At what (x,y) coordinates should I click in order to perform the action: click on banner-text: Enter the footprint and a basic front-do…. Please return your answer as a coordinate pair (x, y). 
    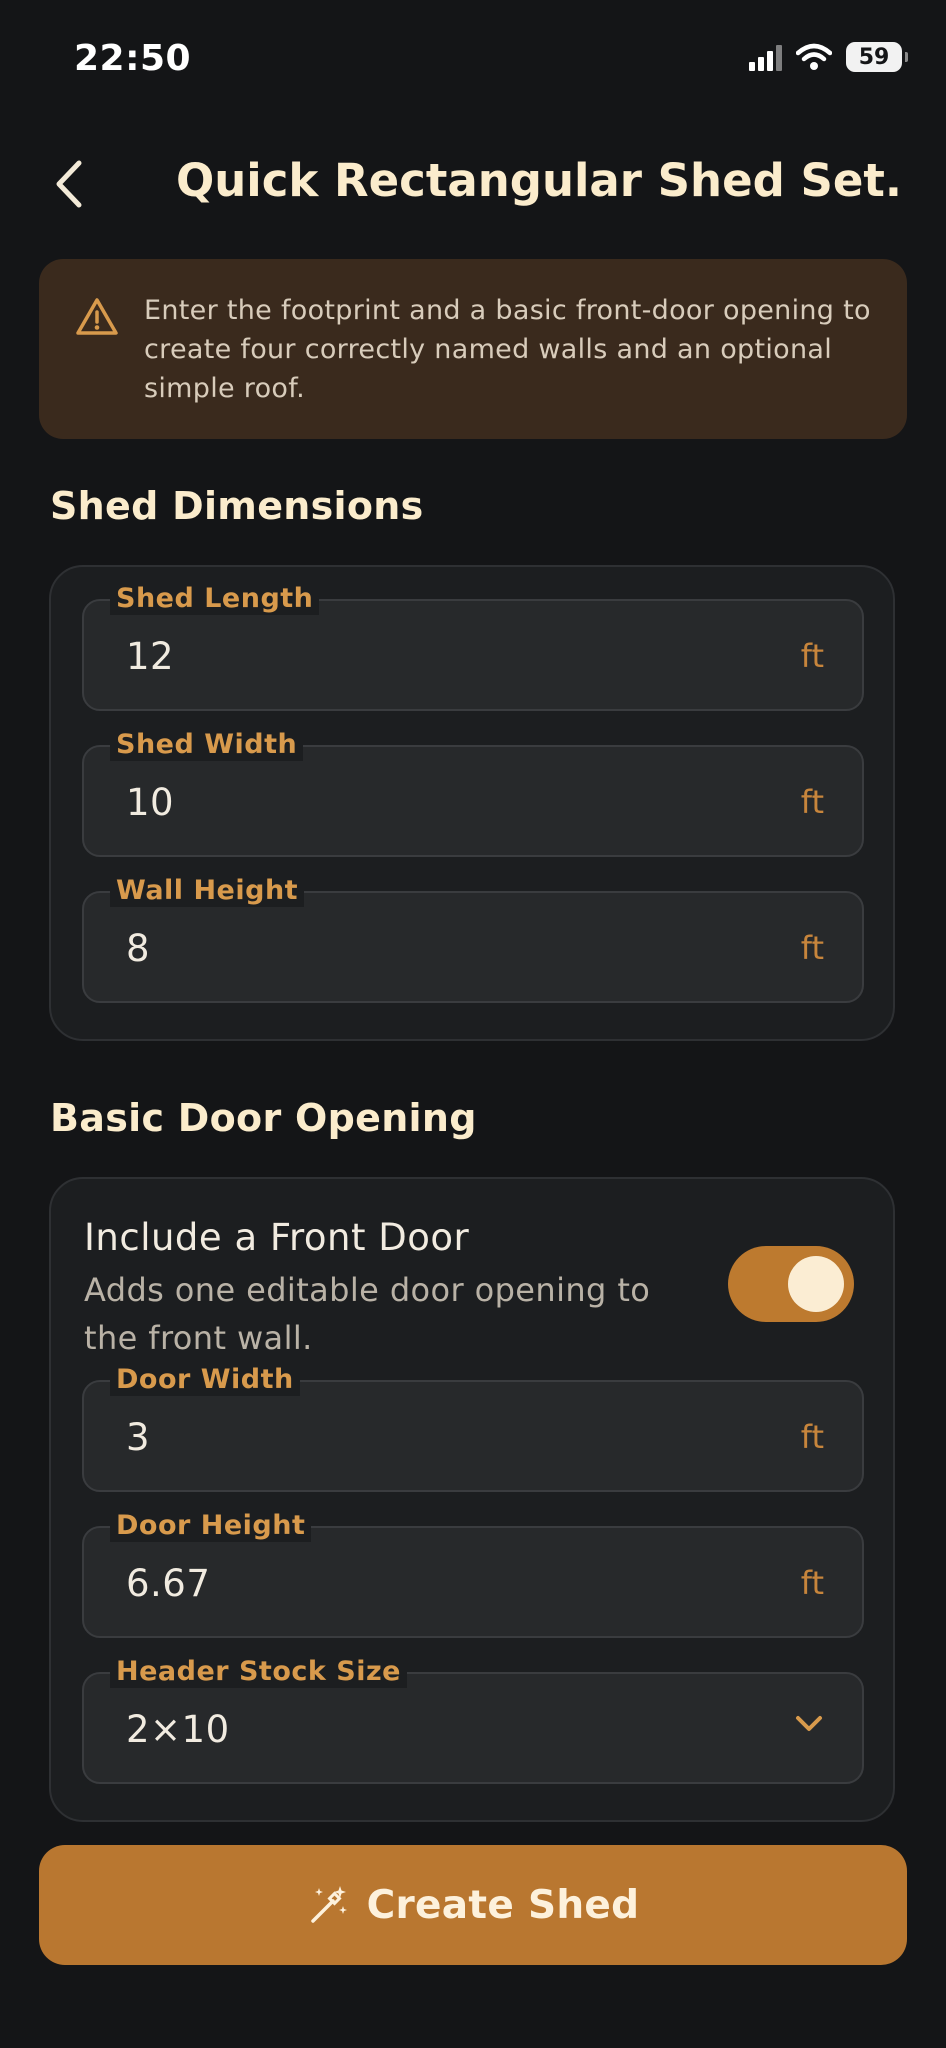
    Looking at the image, I should click on (507, 349).